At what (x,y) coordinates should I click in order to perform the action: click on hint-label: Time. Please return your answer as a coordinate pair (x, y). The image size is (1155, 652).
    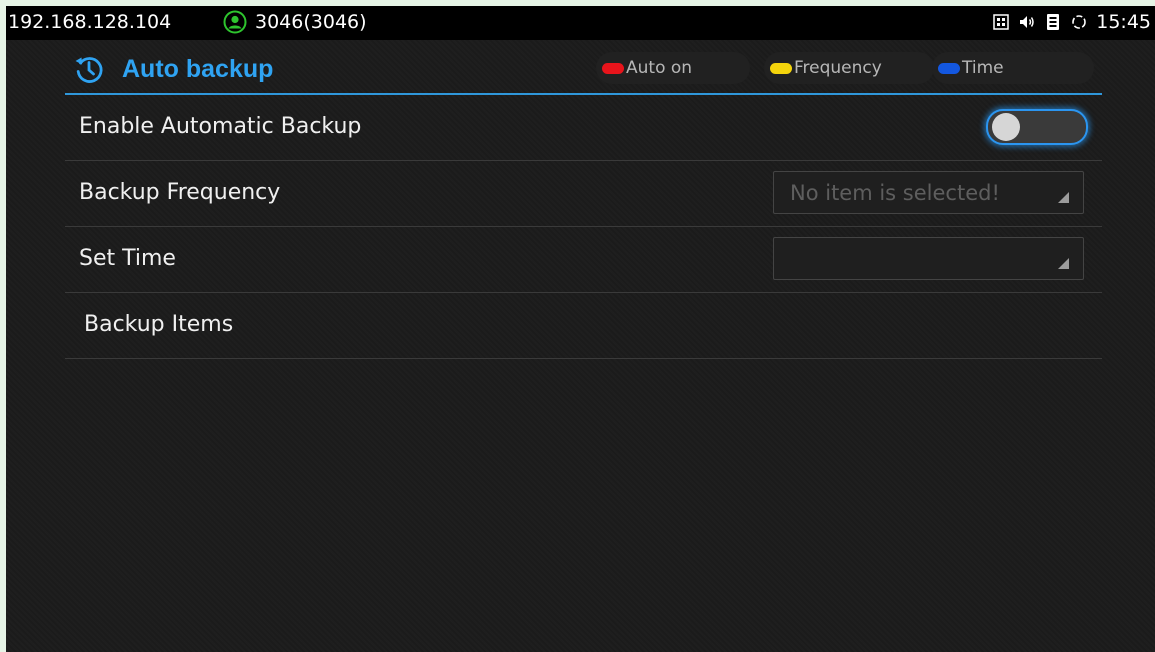
    Looking at the image, I should click on (983, 68).